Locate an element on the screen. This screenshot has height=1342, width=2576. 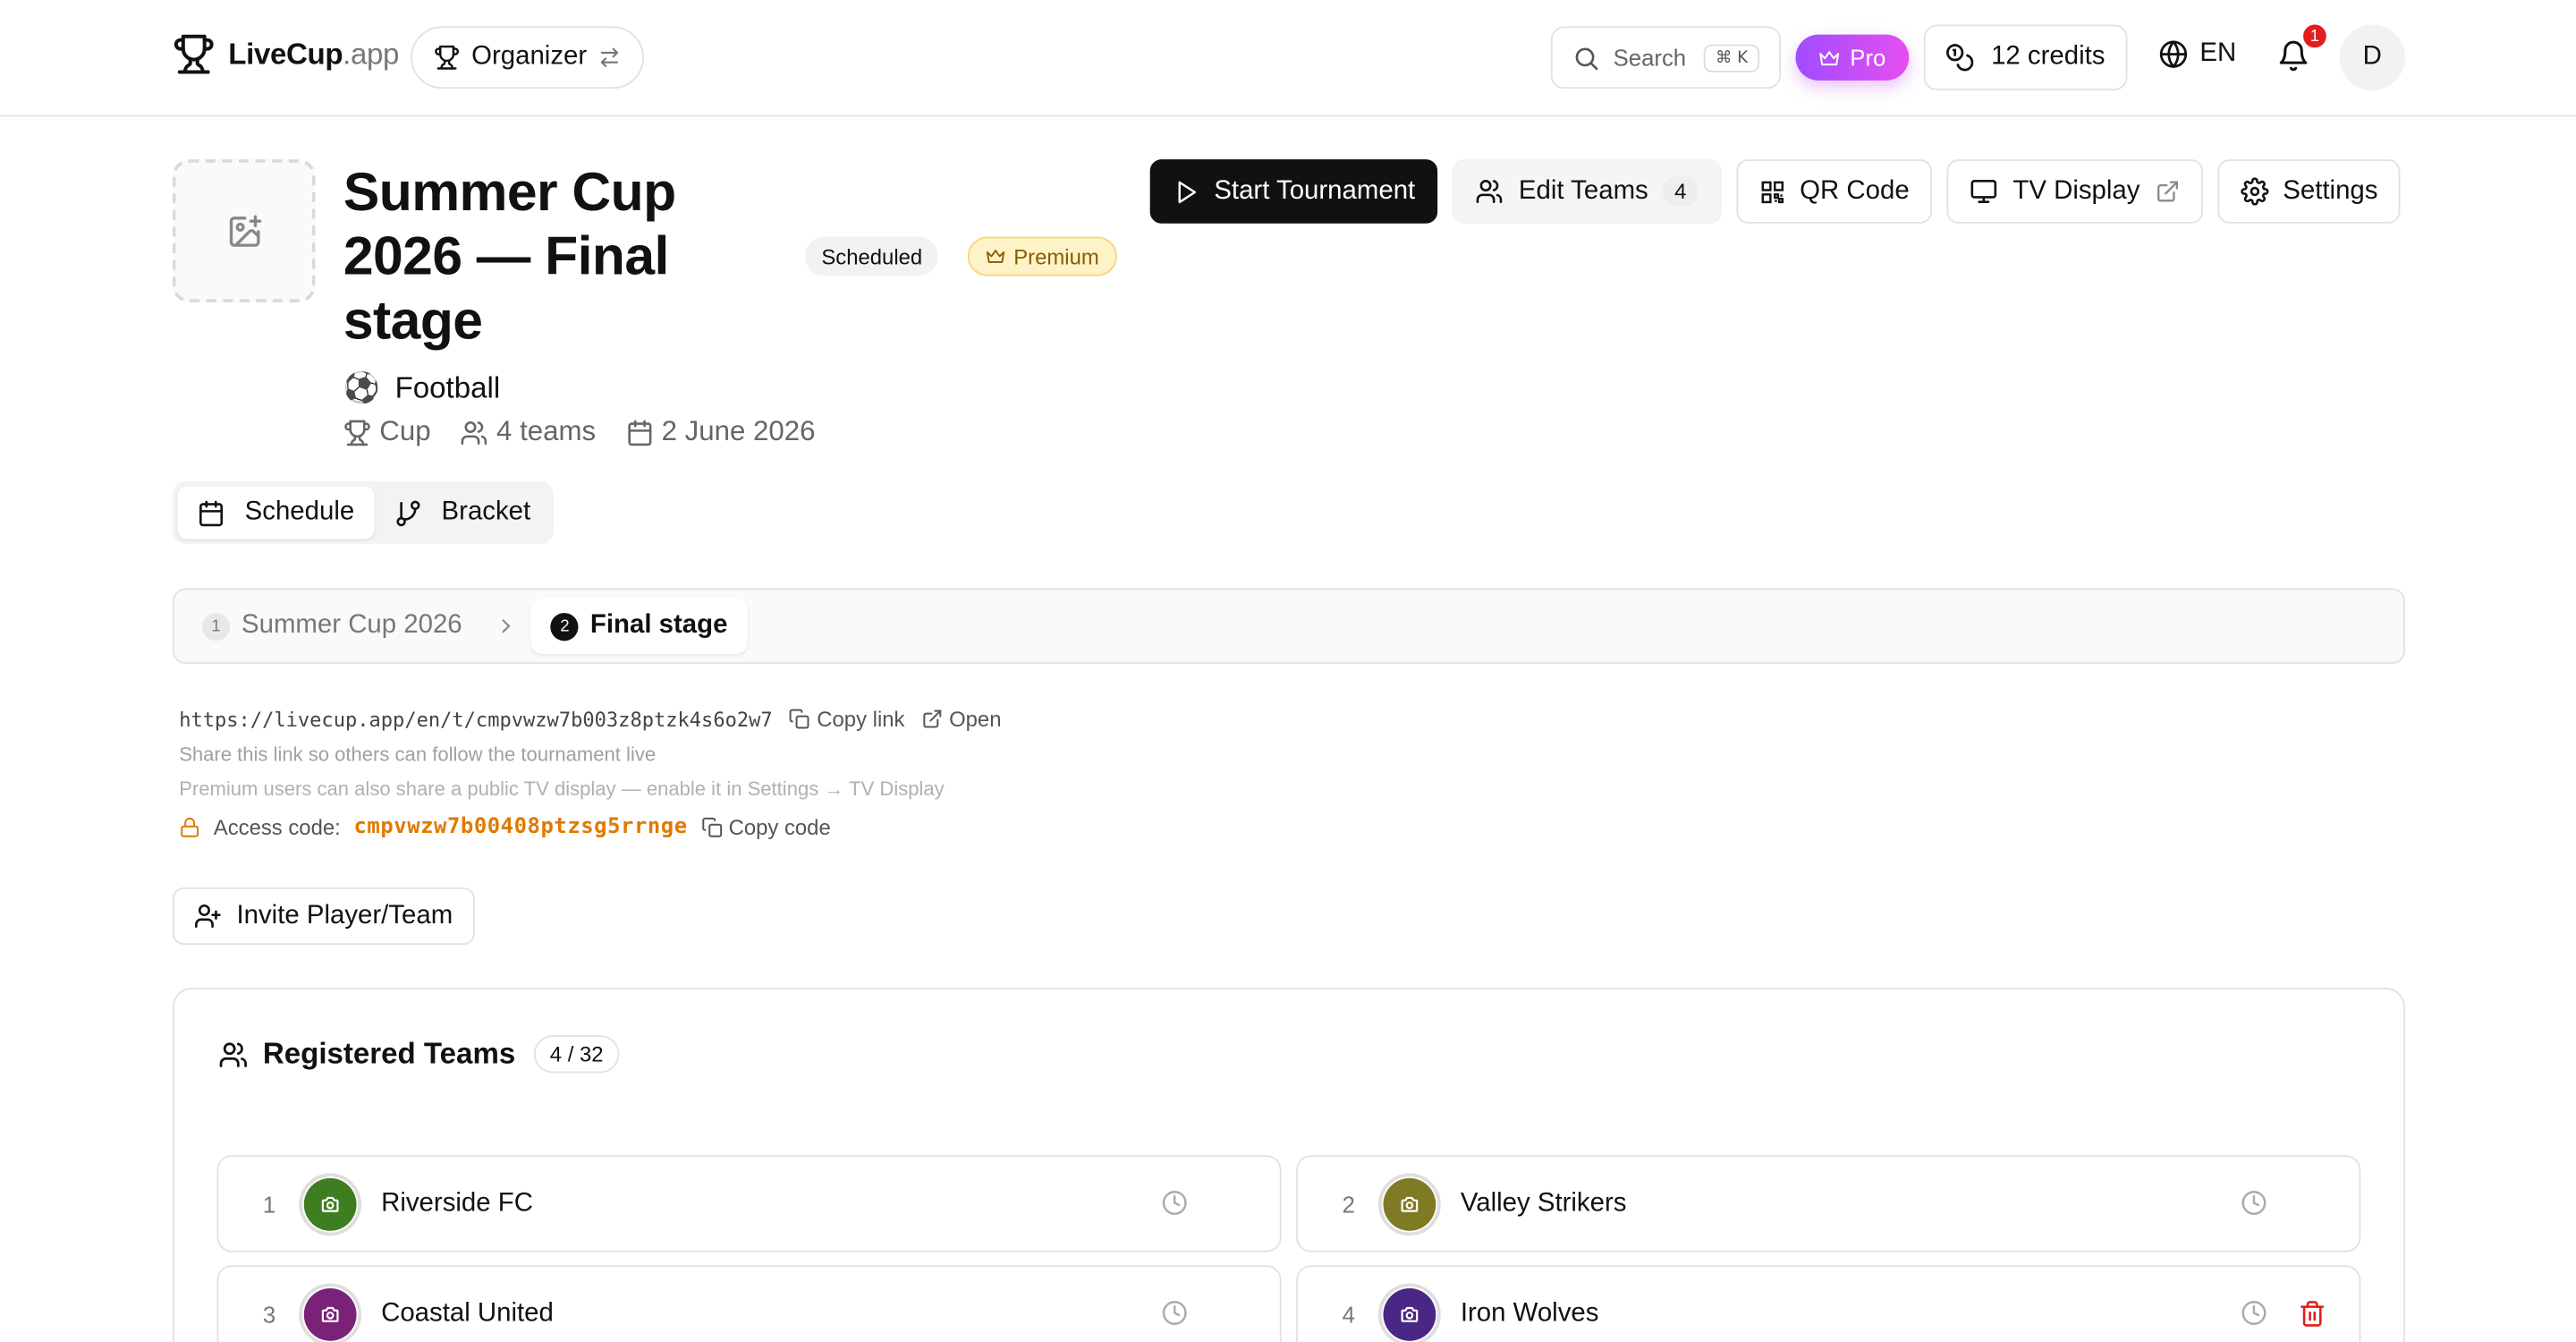
format-label: Cup is located at coordinates (405, 431).